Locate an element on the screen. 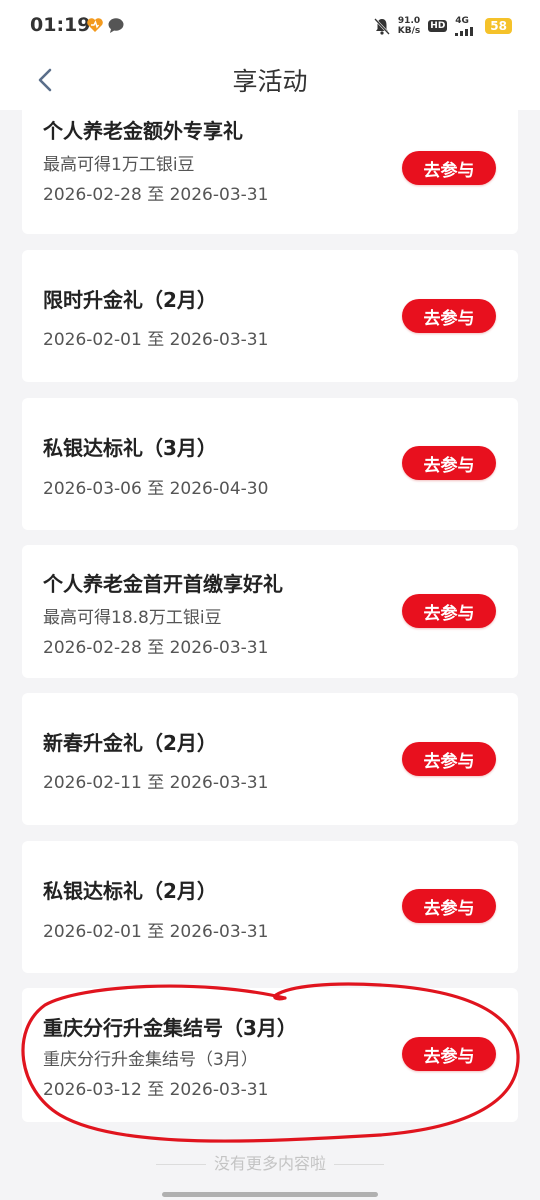  list-end-footer: 没有更多内容啦 is located at coordinates (270, 1162).